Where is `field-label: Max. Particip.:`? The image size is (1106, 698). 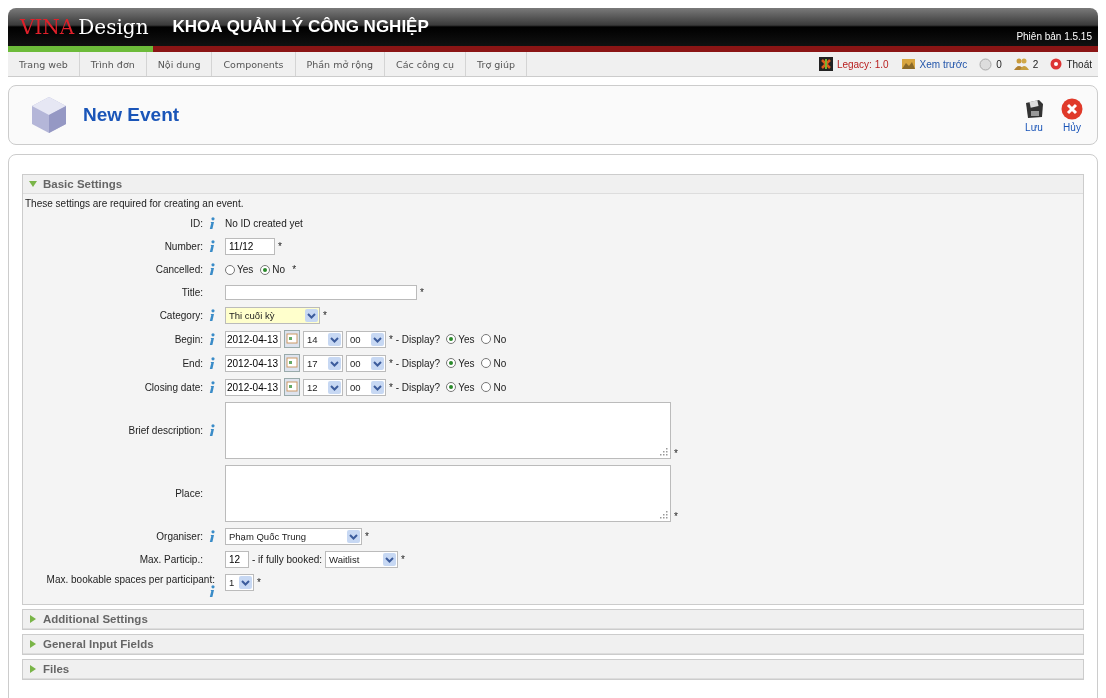 field-label: Max. Particip.: is located at coordinates (171, 559).